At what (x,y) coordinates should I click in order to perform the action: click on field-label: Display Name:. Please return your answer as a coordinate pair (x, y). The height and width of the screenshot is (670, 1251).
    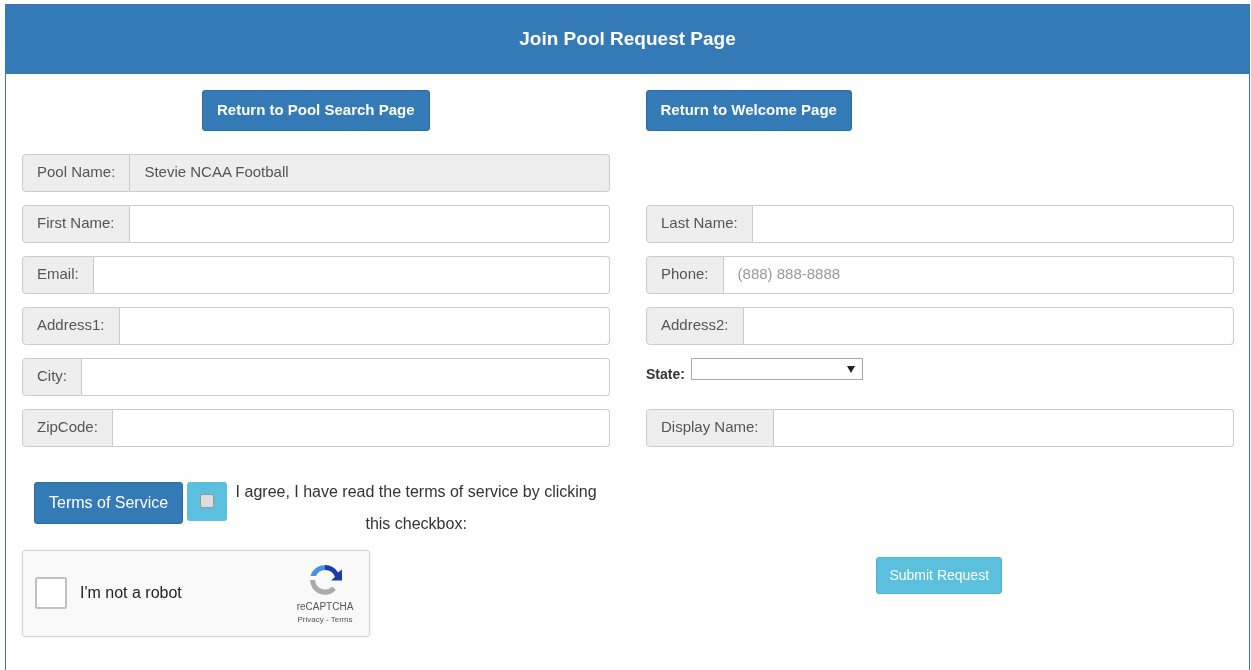
    Looking at the image, I should click on (710, 427).